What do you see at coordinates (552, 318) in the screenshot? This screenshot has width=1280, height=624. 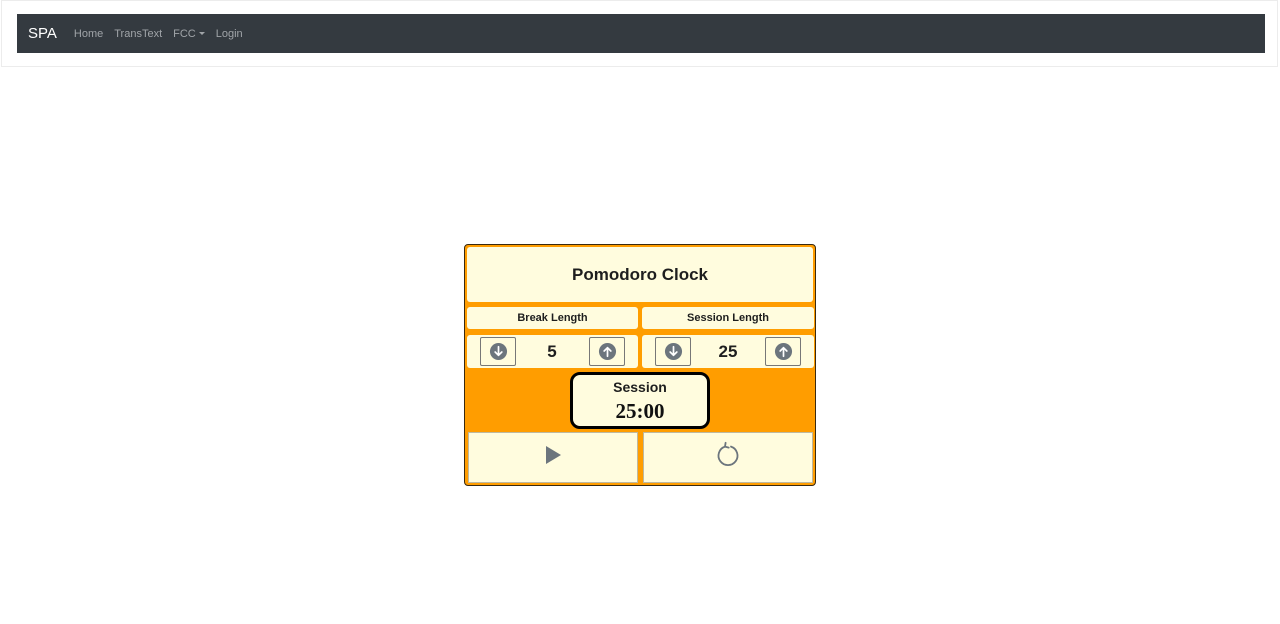 I see `break-length-label: Break Length` at bounding box center [552, 318].